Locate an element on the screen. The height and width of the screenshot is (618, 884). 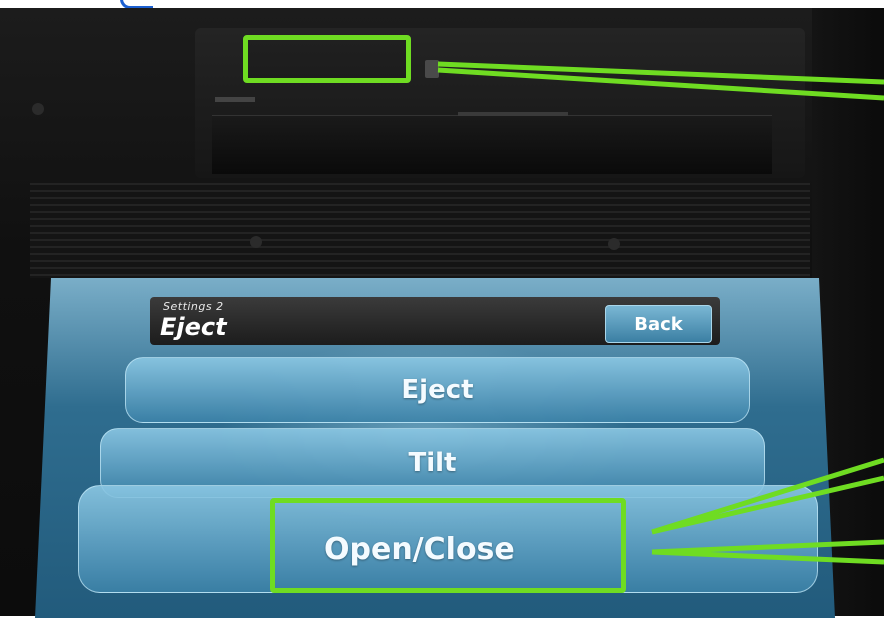
tilt-button-label: Tilt is located at coordinates (432, 463).